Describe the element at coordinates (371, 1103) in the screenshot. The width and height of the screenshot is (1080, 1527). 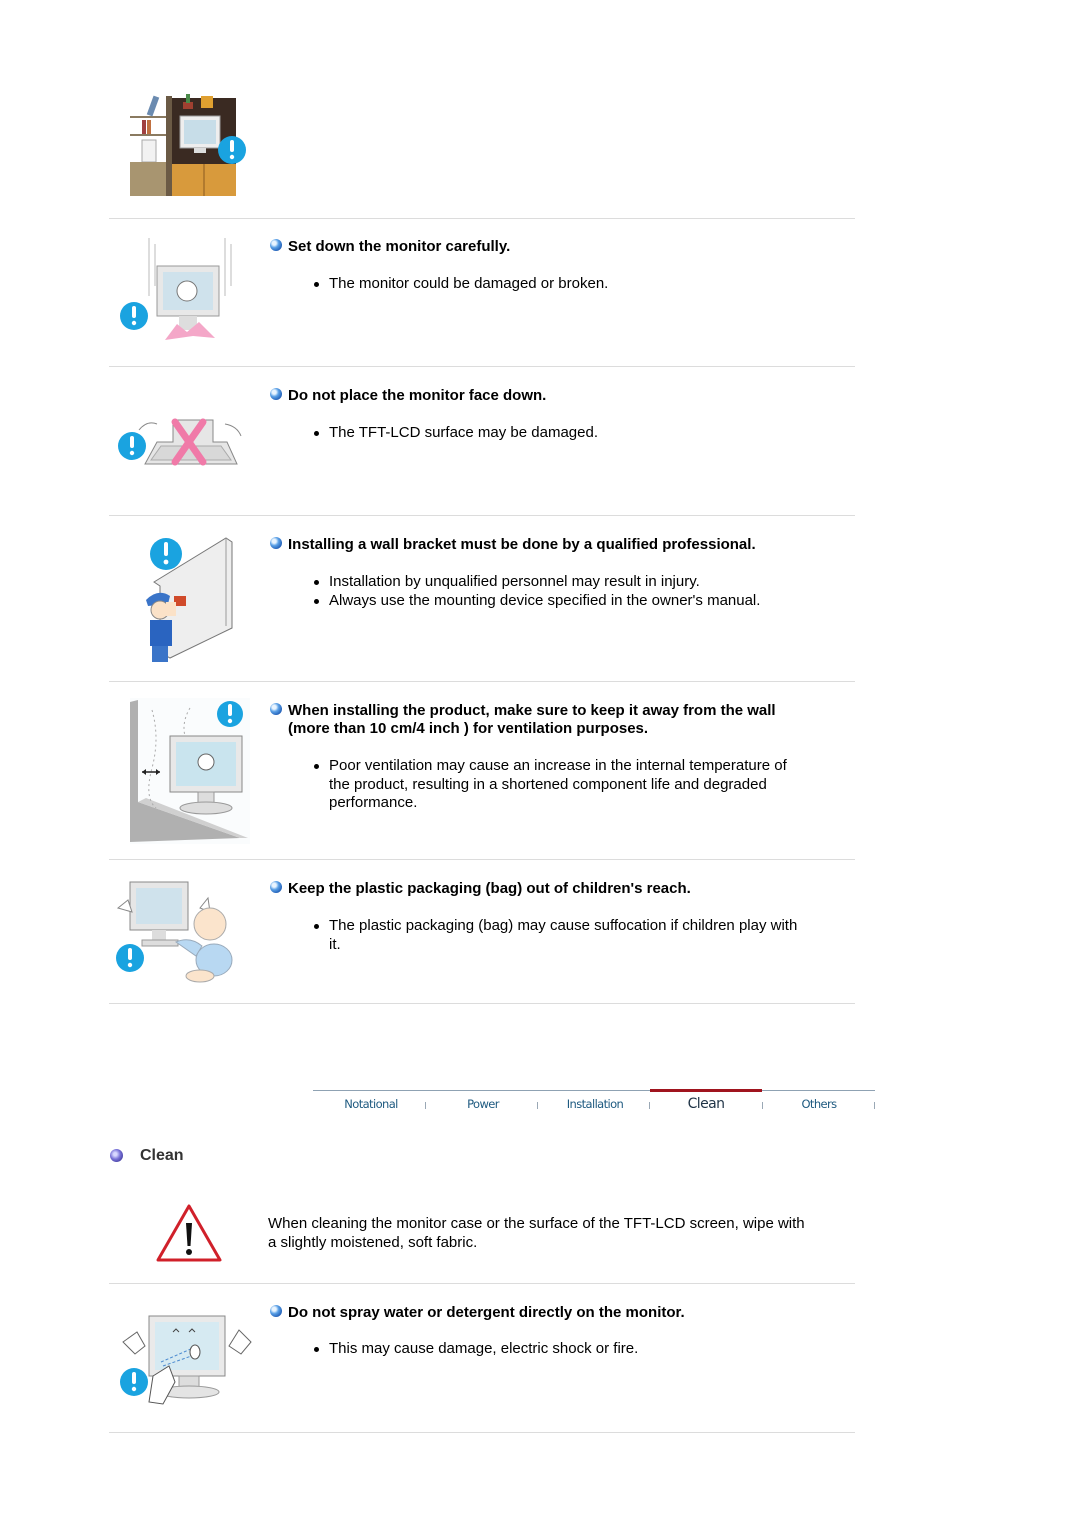
I see `tab-notational: Notational` at that location.